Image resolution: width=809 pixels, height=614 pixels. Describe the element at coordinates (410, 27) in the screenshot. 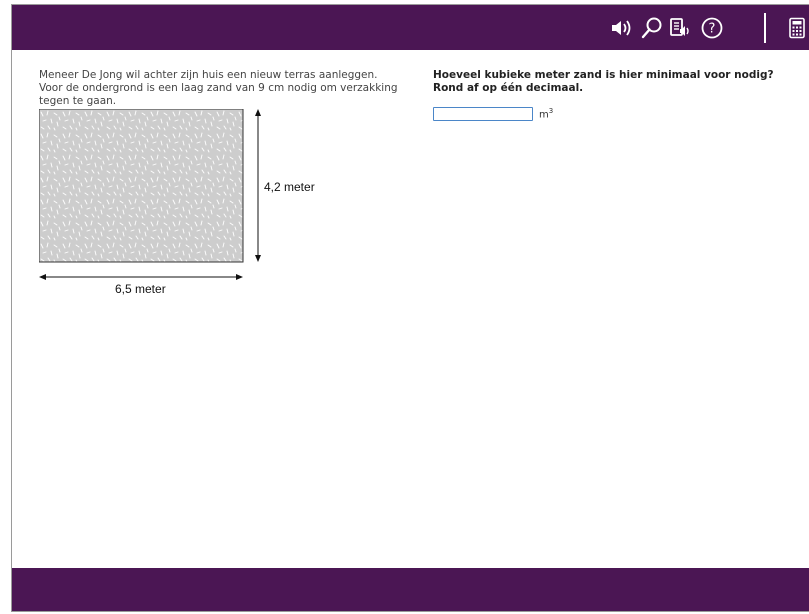

I see `top-toolbar: ?` at that location.